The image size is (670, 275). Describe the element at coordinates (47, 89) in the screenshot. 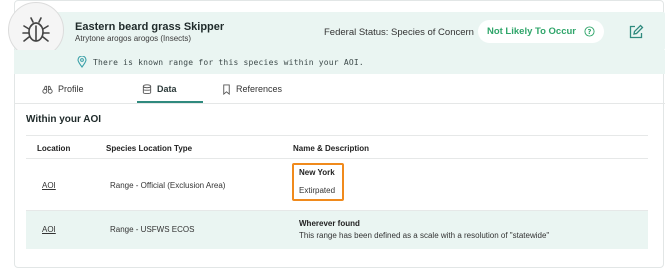

I see `binoculars-icon` at that location.